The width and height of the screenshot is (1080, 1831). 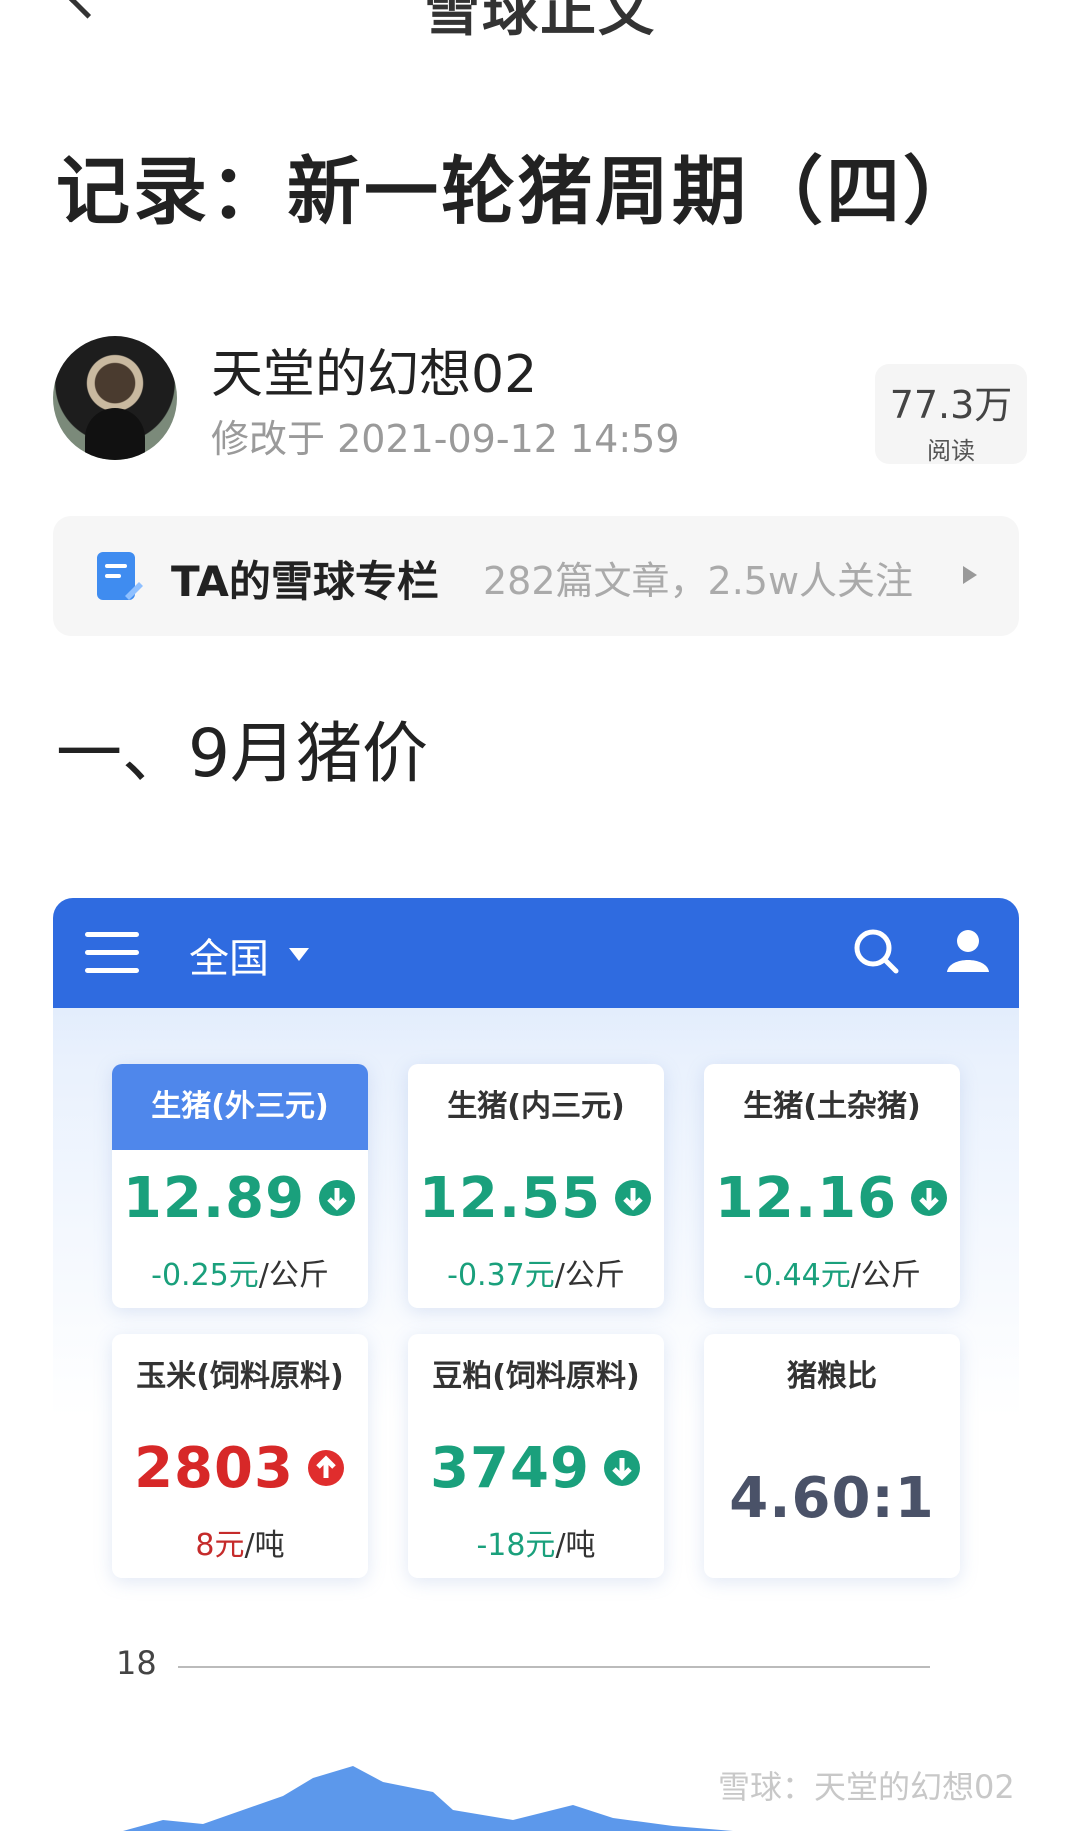 I want to click on article-title: 记录：新一轮猪周期（四）, so click(x=518, y=192).